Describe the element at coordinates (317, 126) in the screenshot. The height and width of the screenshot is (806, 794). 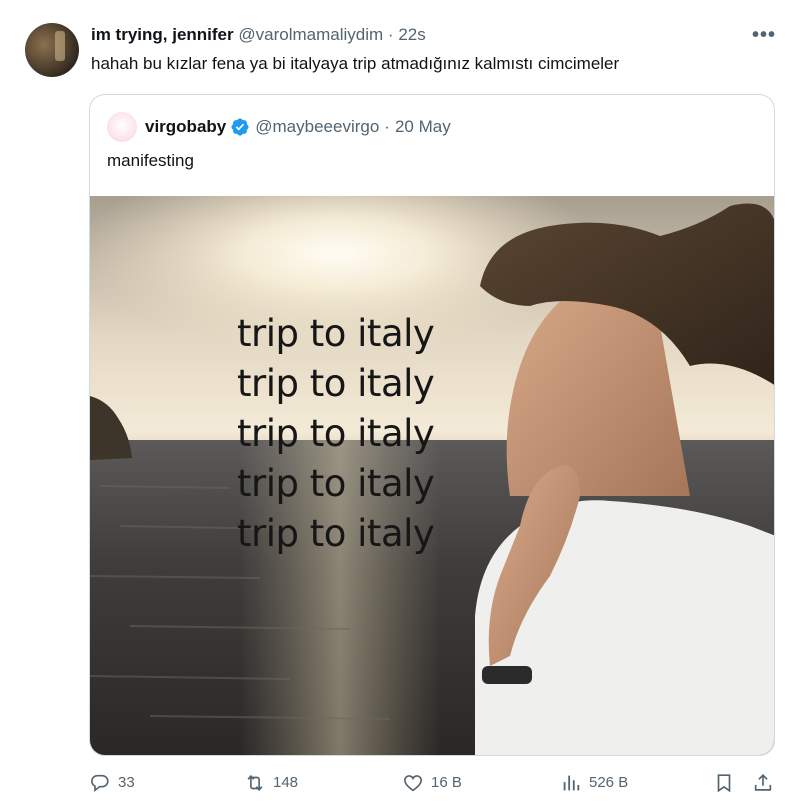
I see `quoted-handle: @maybeeevirgo` at that location.